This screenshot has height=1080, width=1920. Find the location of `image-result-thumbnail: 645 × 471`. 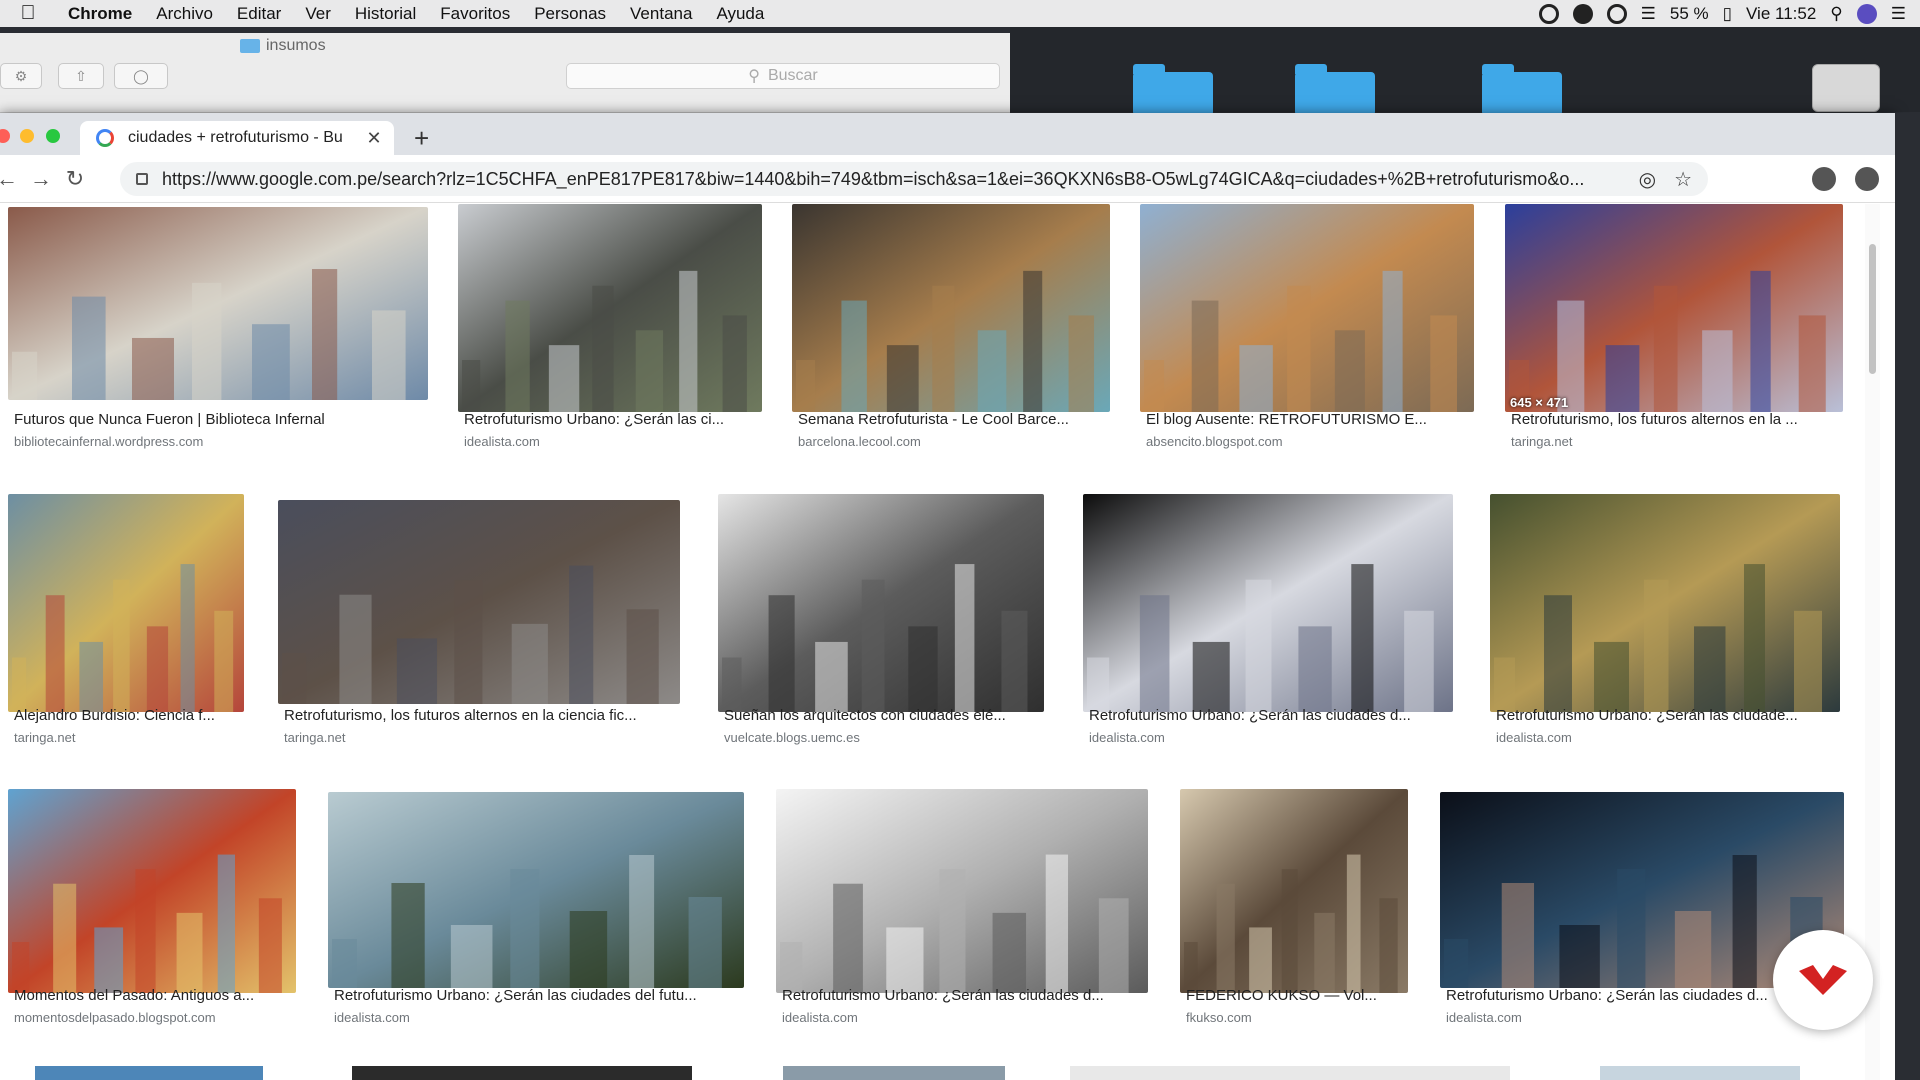

image-result-thumbnail: 645 × 471 is located at coordinates (1674, 308).